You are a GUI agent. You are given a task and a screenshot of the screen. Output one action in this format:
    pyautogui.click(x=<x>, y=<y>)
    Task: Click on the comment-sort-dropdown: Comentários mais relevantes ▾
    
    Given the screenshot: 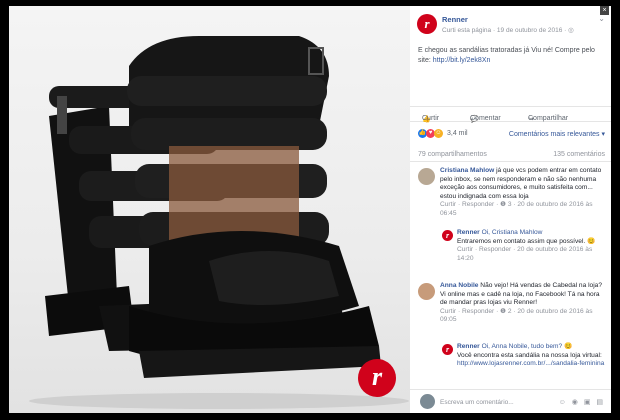 What is the action you would take?
    pyautogui.click(x=557, y=134)
    